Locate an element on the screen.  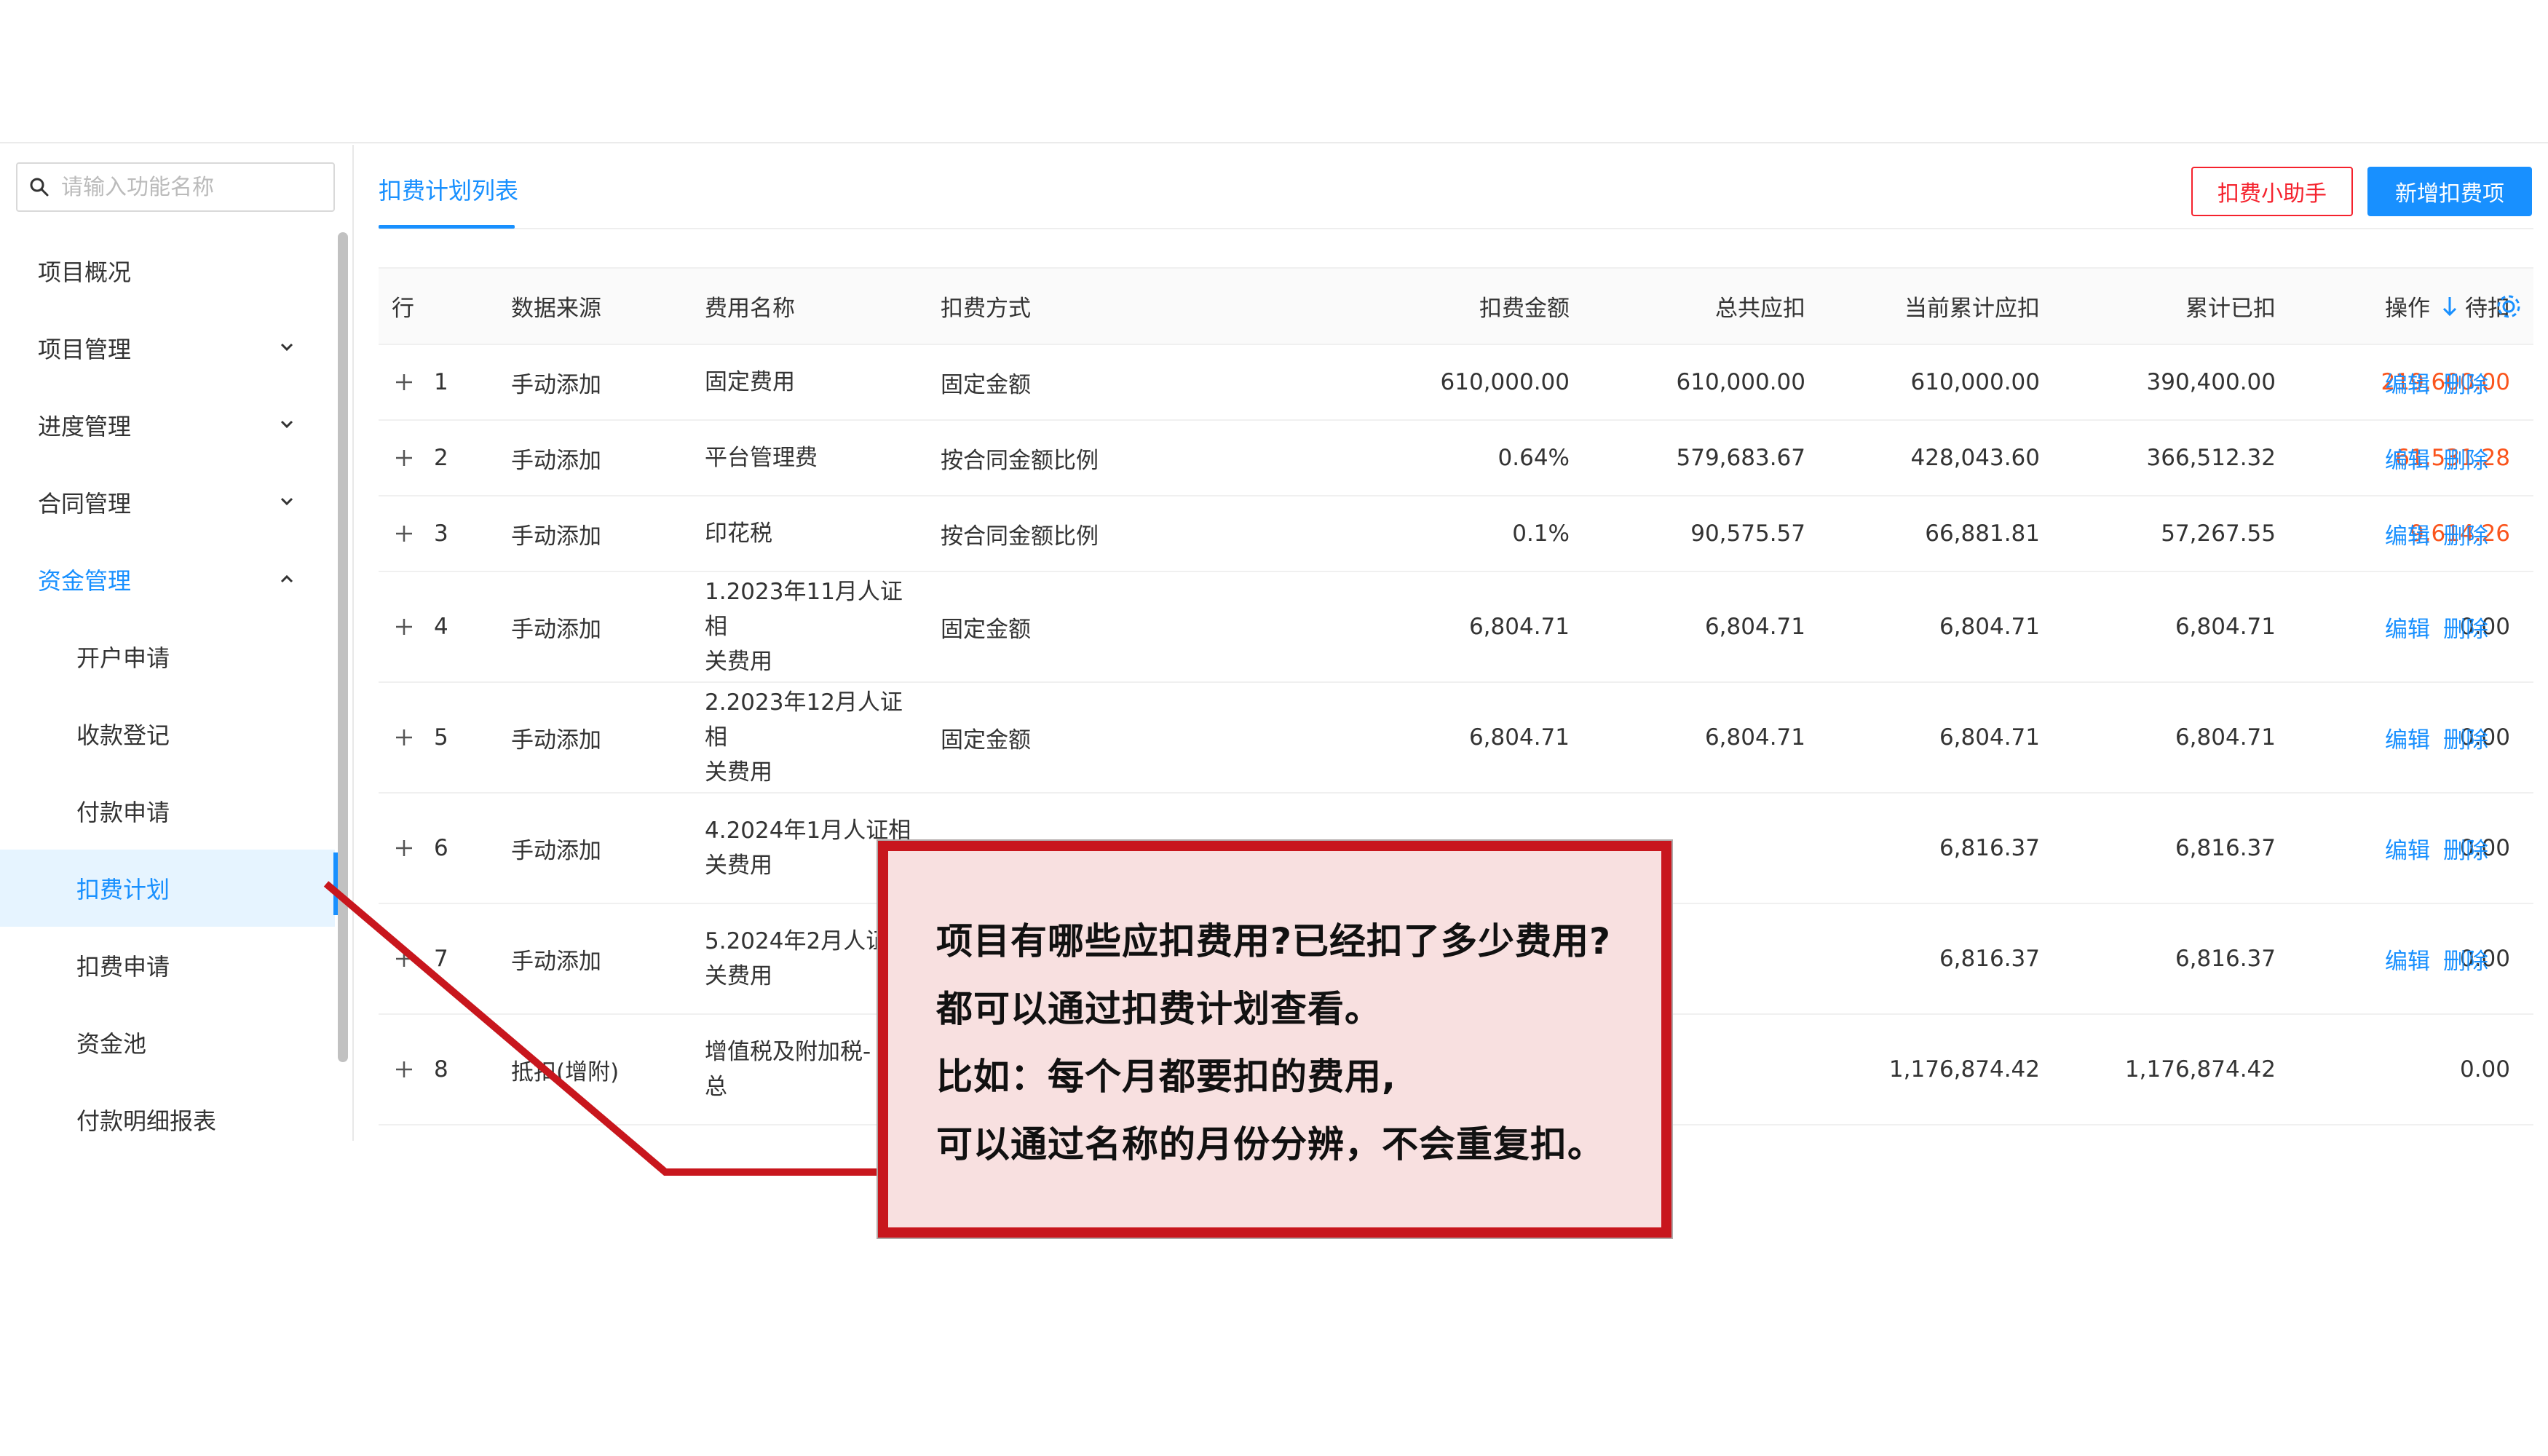
tab-divider is located at coordinates (1456, 228).